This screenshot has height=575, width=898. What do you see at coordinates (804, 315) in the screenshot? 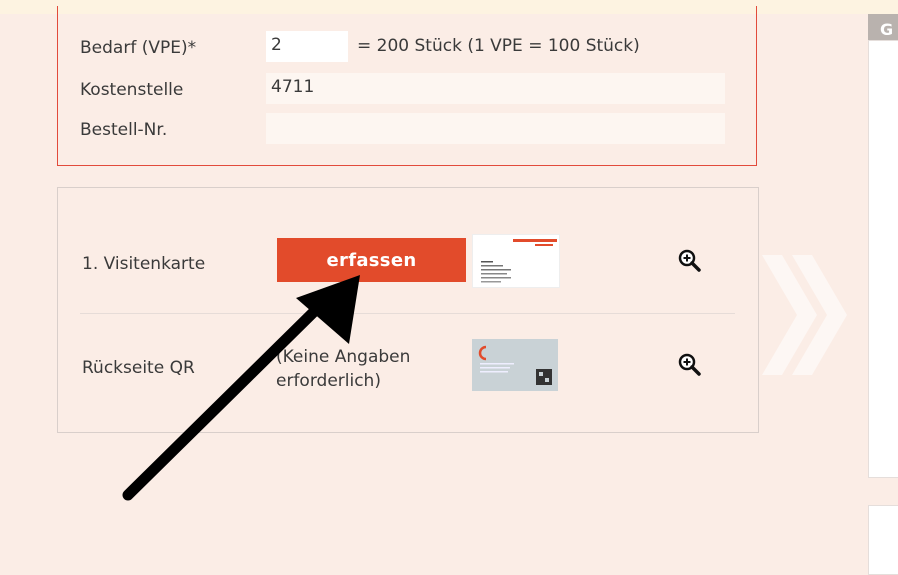
I see `double-chevron-icon` at bounding box center [804, 315].